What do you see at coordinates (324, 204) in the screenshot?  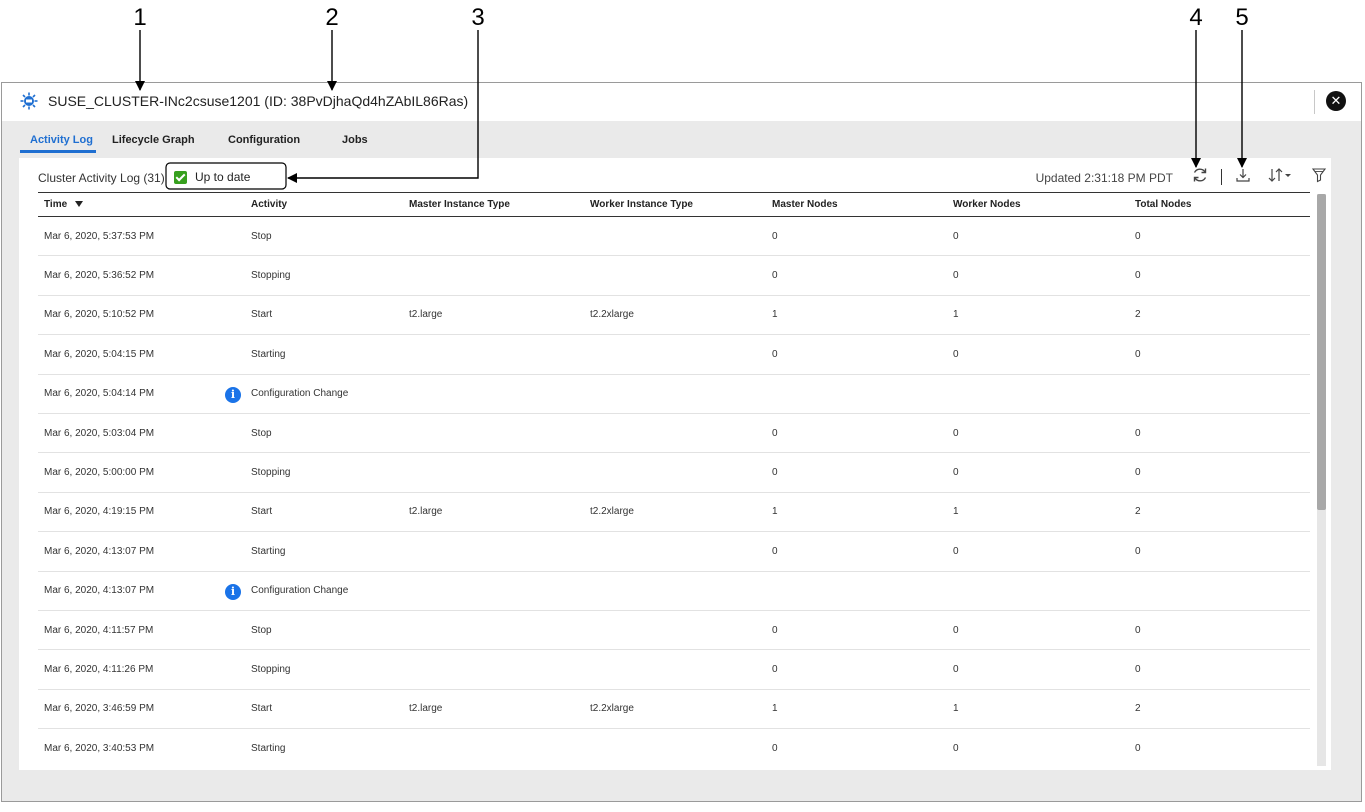 I see `column-header-activity: Activity` at bounding box center [324, 204].